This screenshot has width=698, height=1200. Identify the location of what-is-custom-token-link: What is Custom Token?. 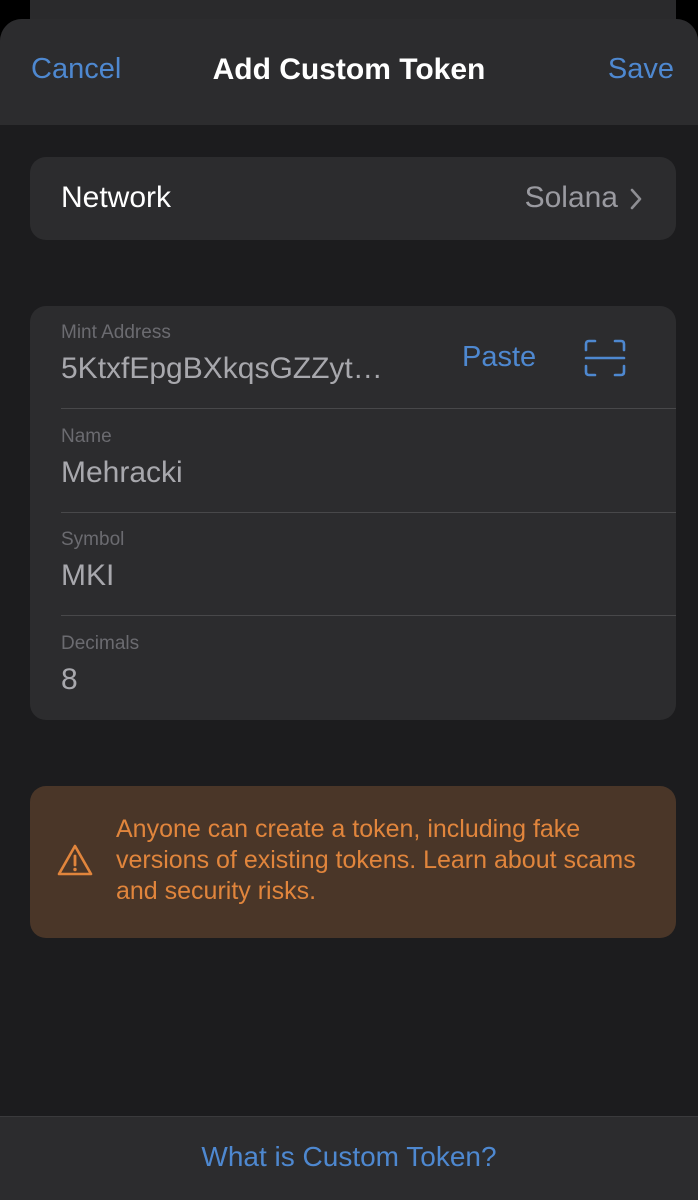
(349, 1157).